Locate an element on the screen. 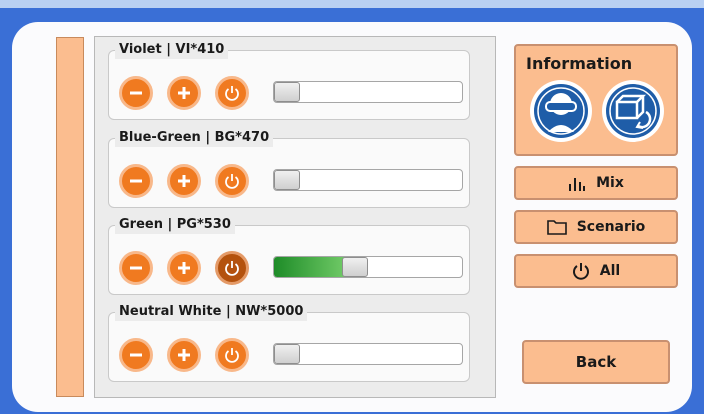  equalizer-icon is located at coordinates (577, 183).